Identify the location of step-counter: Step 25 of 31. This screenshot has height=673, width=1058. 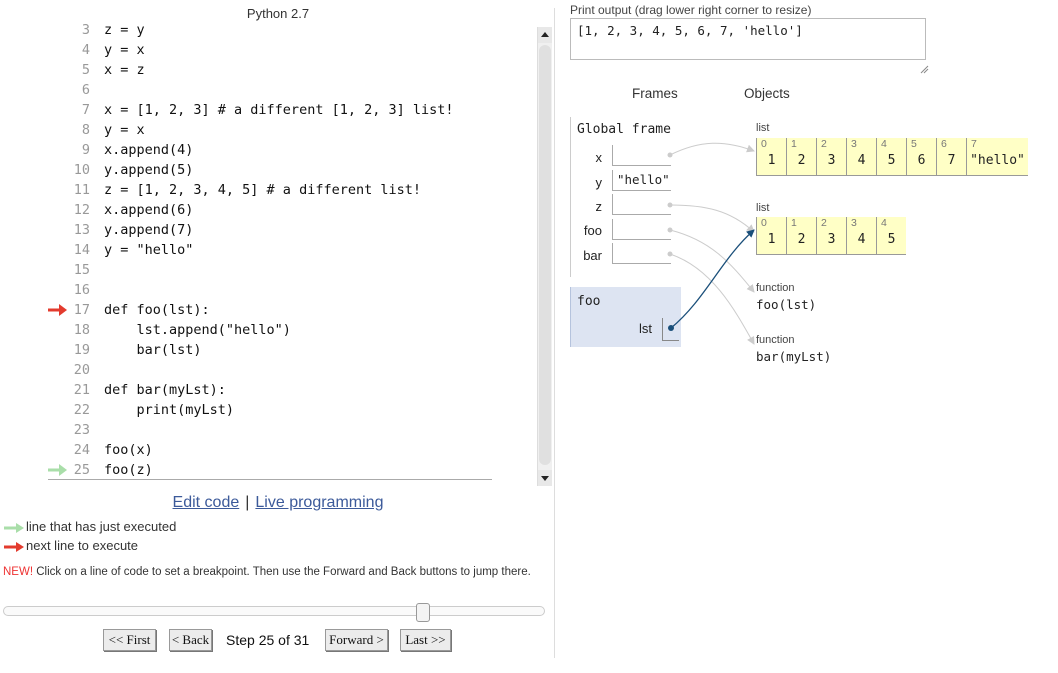
(268, 640).